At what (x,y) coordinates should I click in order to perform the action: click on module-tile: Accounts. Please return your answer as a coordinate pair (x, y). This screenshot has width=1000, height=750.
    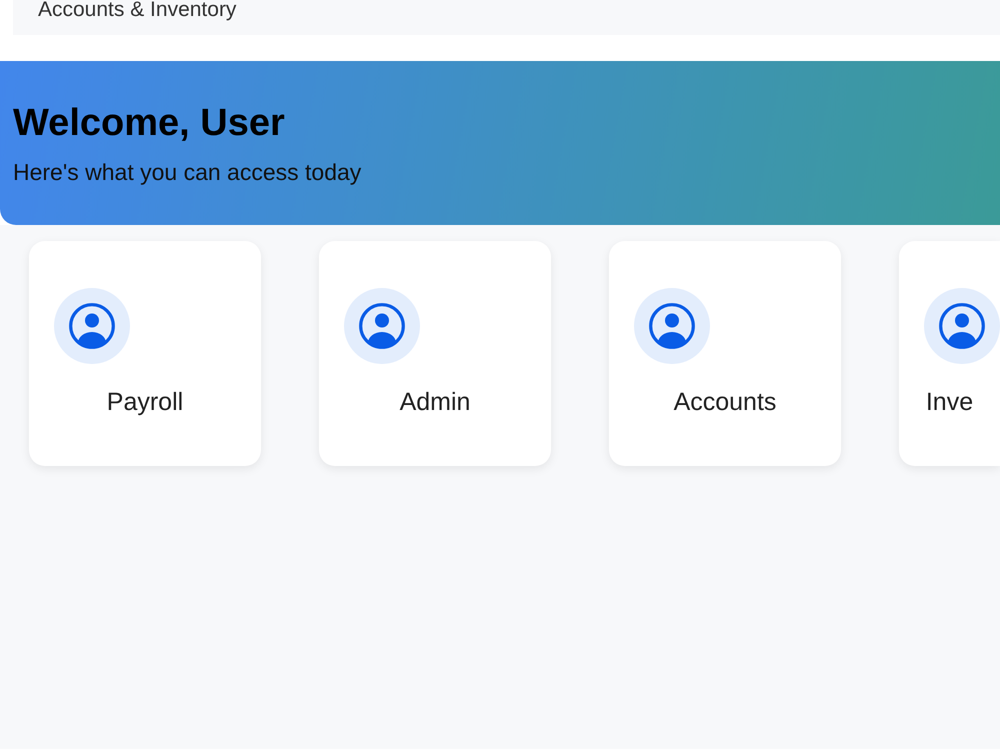
    Looking at the image, I should click on (725, 353).